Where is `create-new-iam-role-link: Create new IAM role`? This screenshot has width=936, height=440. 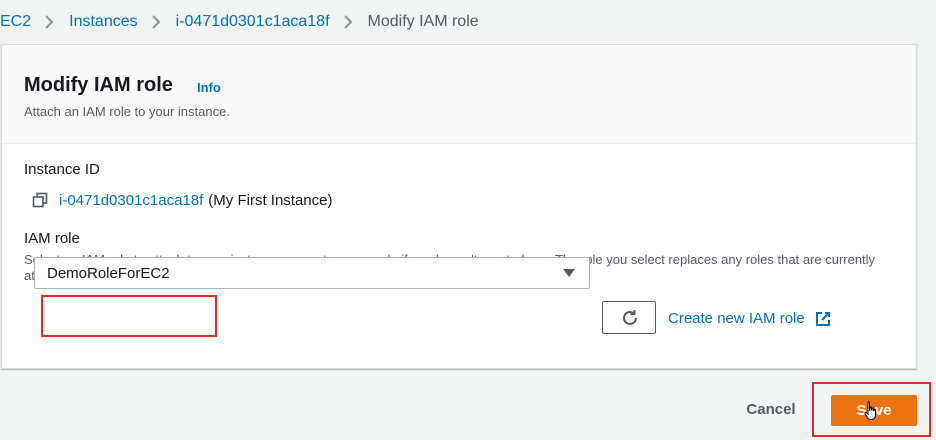
create-new-iam-role-link: Create new IAM role is located at coordinates (749, 318).